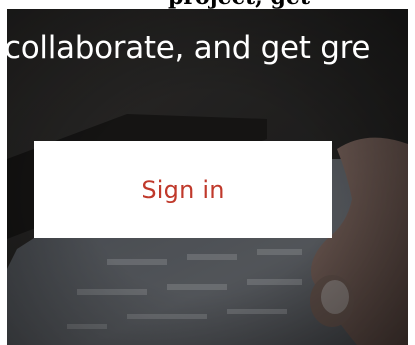 The height and width of the screenshot is (345, 415). Describe the element at coordinates (189, 48) in the screenshot. I see `hero-headline: collaborate, and get gre` at that location.